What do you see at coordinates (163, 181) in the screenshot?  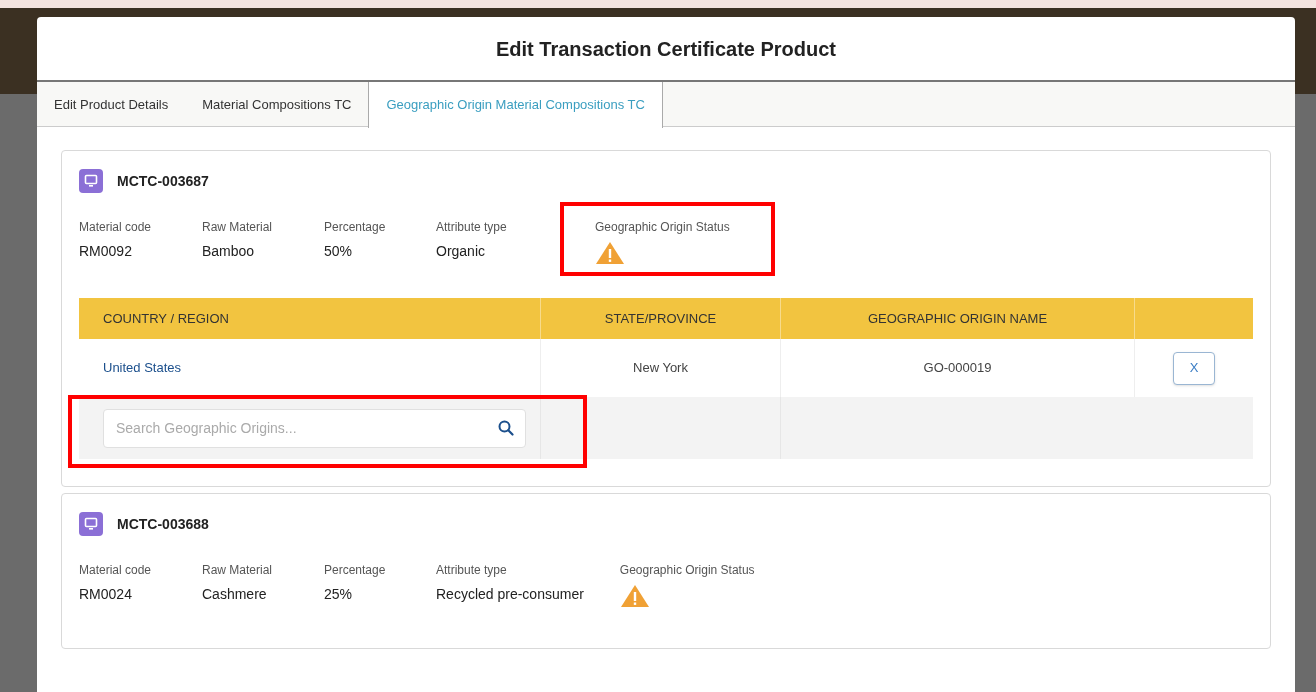 I see `card-title: MCTC-003687` at bounding box center [163, 181].